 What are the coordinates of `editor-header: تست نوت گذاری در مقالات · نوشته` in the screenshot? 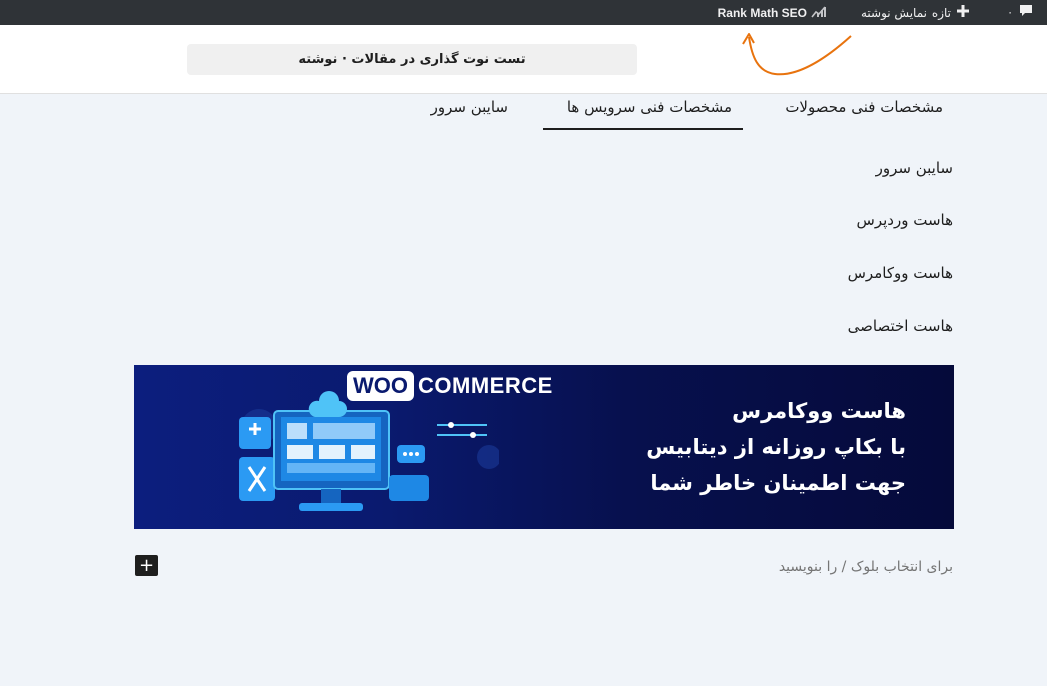 It's located at (523, 59).